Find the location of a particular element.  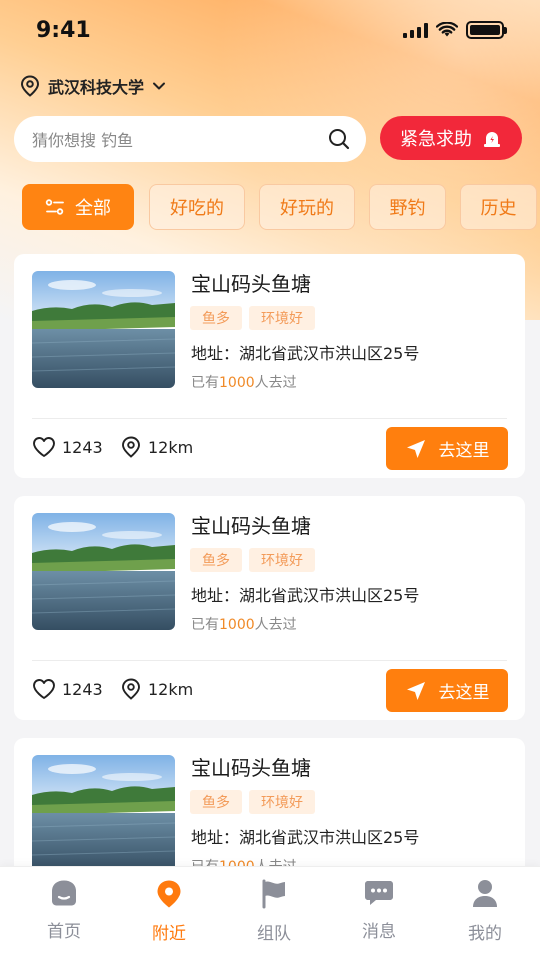

alarm-icon is located at coordinates (492, 139).